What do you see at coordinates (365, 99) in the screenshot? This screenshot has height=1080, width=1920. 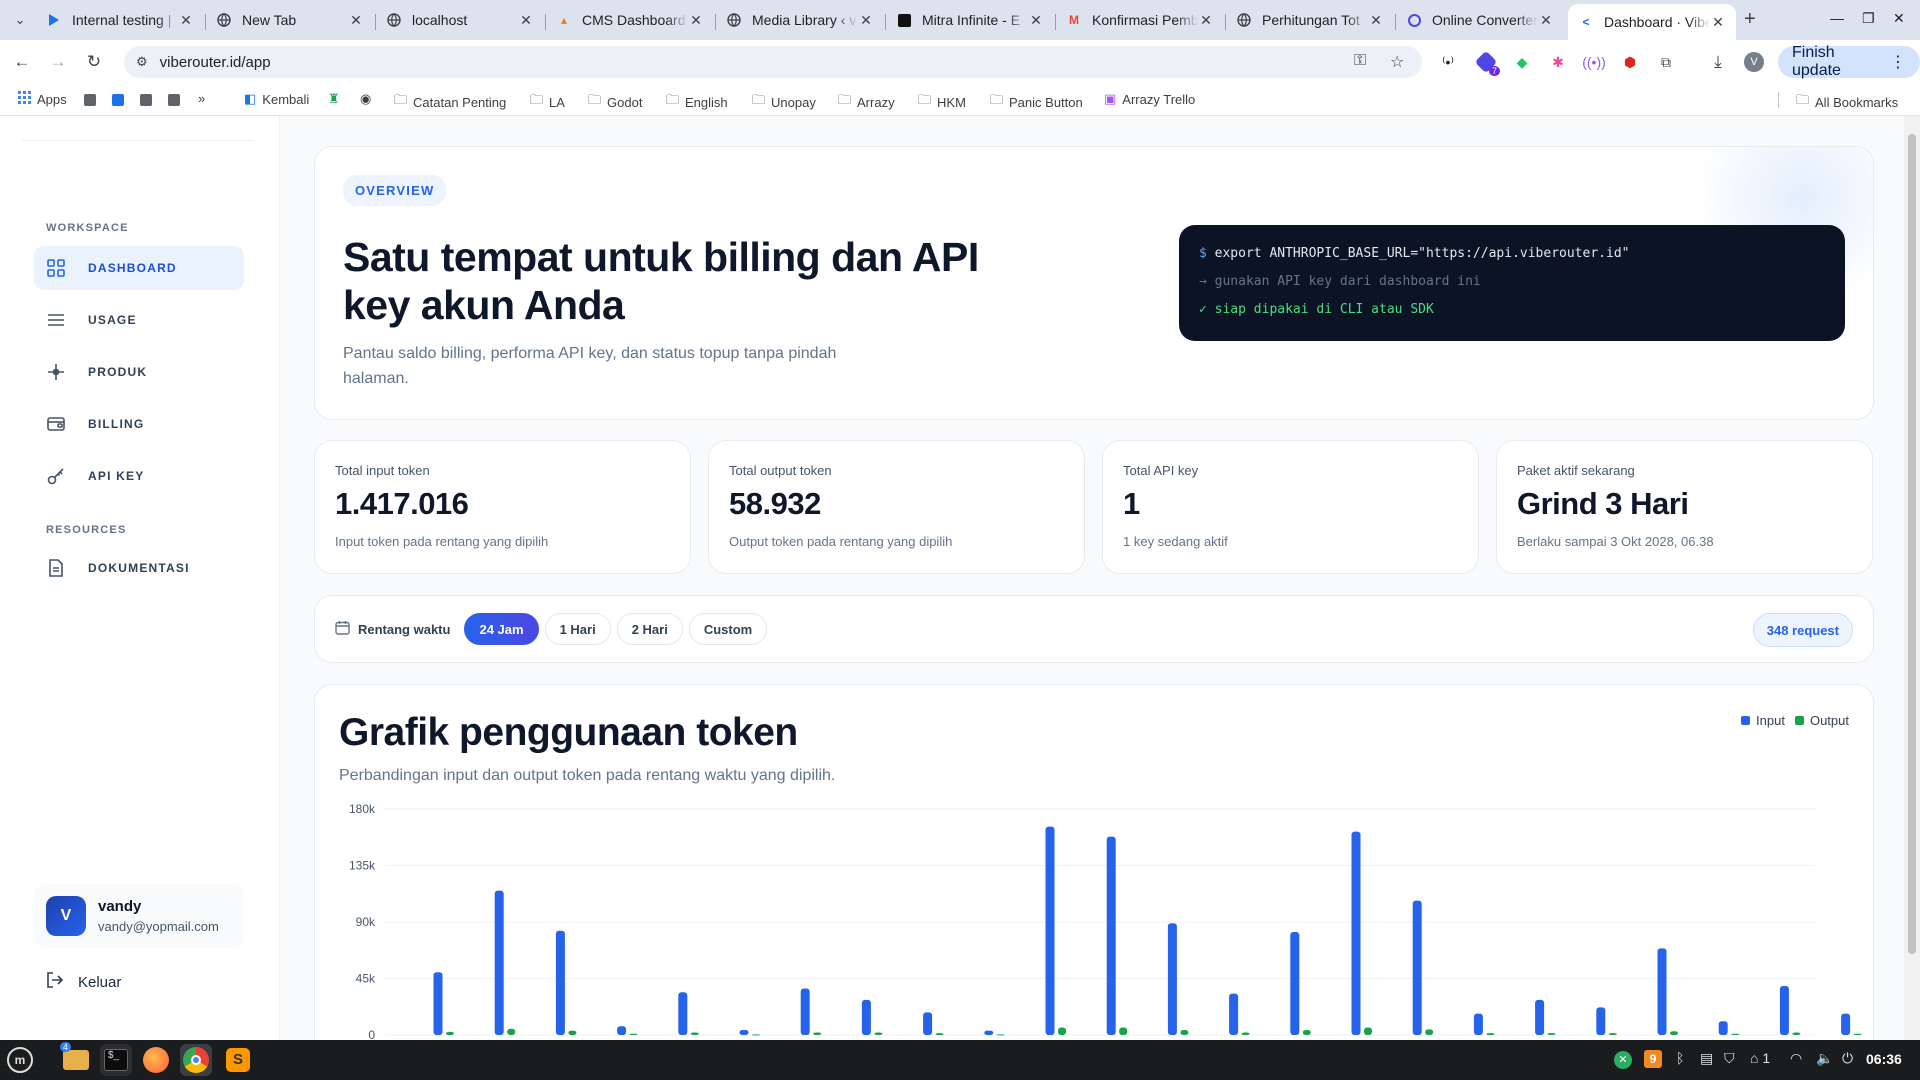 I see `bookmark-globe-icon: ◉` at bounding box center [365, 99].